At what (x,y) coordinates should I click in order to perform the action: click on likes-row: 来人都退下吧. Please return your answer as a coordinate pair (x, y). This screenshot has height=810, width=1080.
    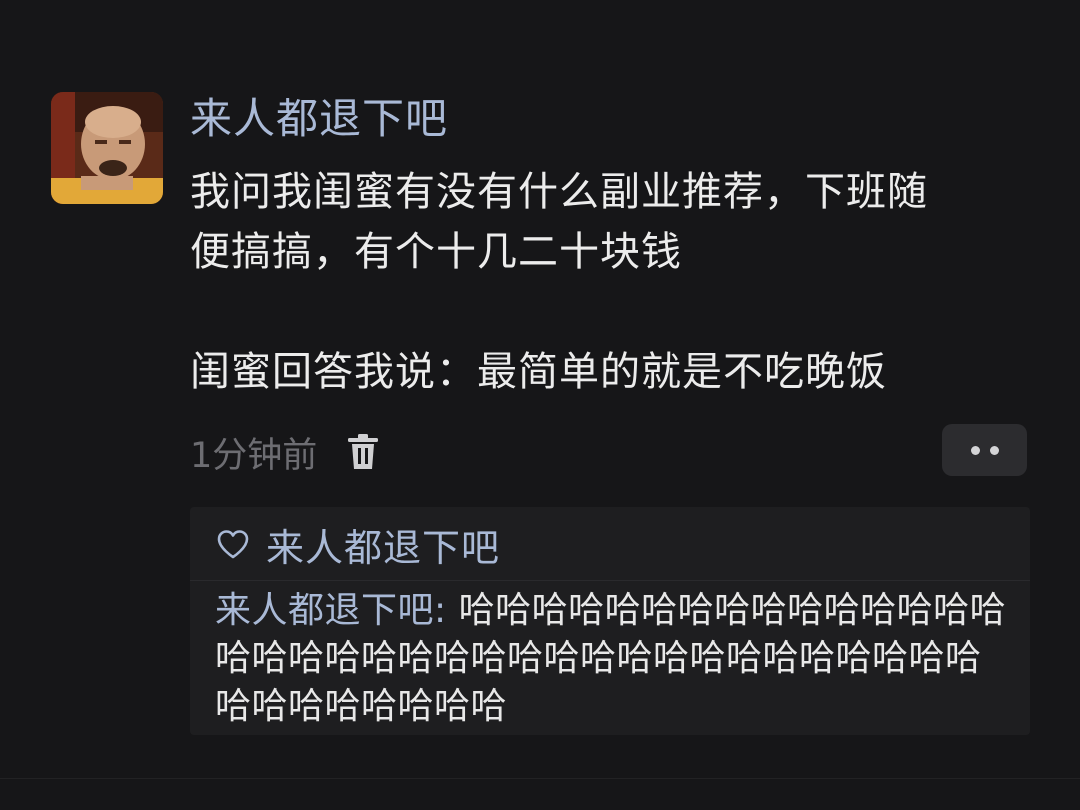
    Looking at the image, I should click on (358, 544).